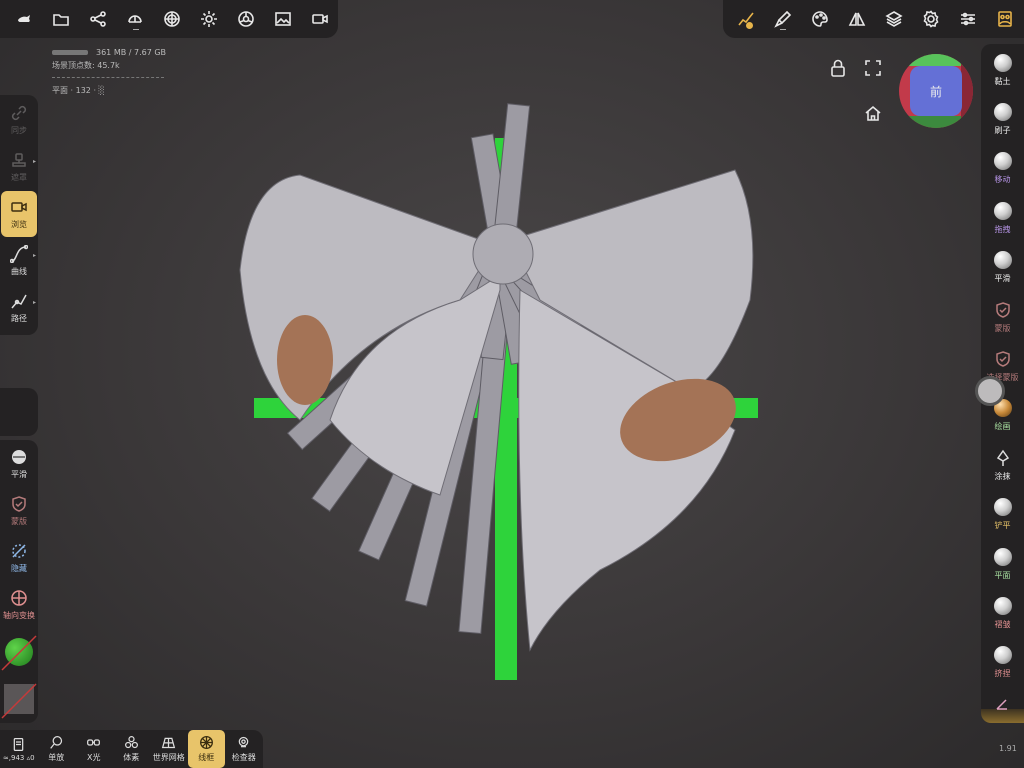 This screenshot has height=768, width=1024. What do you see at coordinates (61, 19) in the screenshot?
I see `folder-icon` at bounding box center [61, 19].